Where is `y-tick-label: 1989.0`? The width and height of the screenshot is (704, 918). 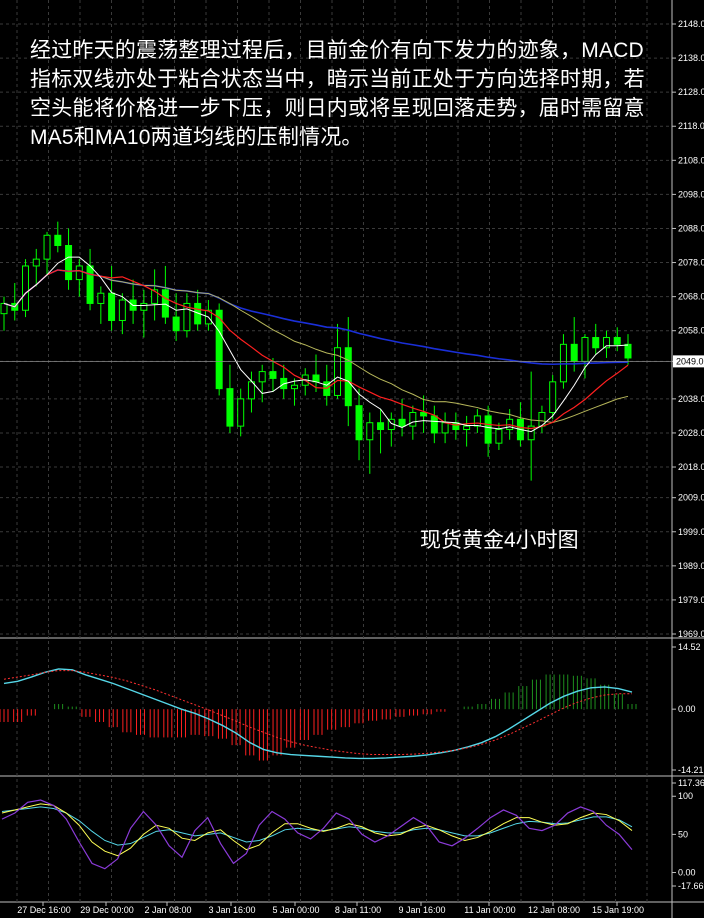 y-tick-label: 1989.0 is located at coordinates (691, 566).